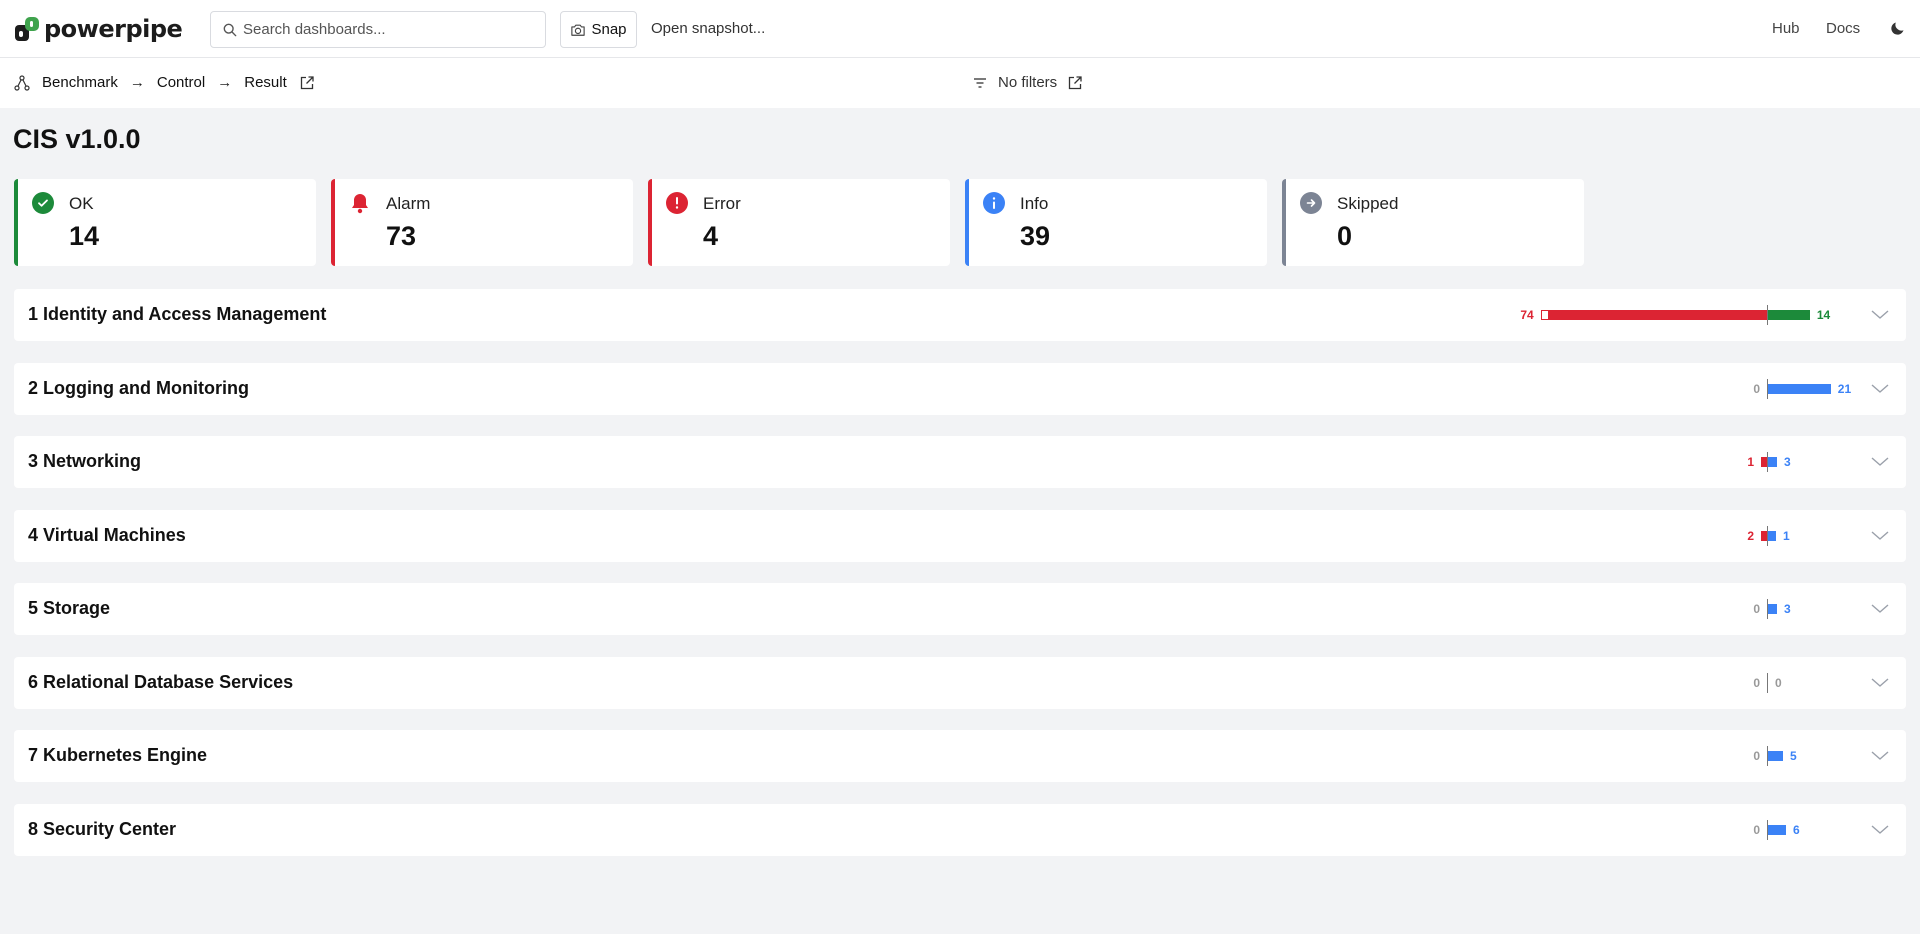  What do you see at coordinates (1843, 28) in the screenshot?
I see `docs-link: Docs` at bounding box center [1843, 28].